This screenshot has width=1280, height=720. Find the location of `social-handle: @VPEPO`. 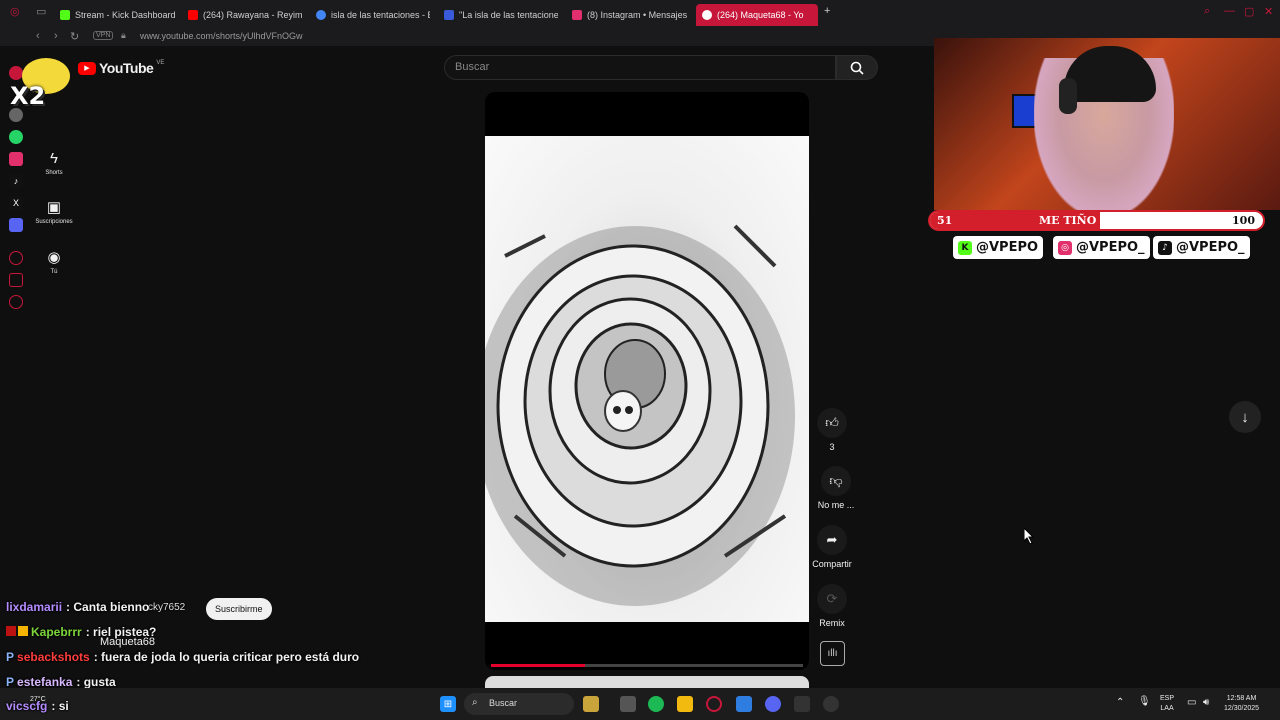

social-handle: @VPEPO is located at coordinates (1007, 247).